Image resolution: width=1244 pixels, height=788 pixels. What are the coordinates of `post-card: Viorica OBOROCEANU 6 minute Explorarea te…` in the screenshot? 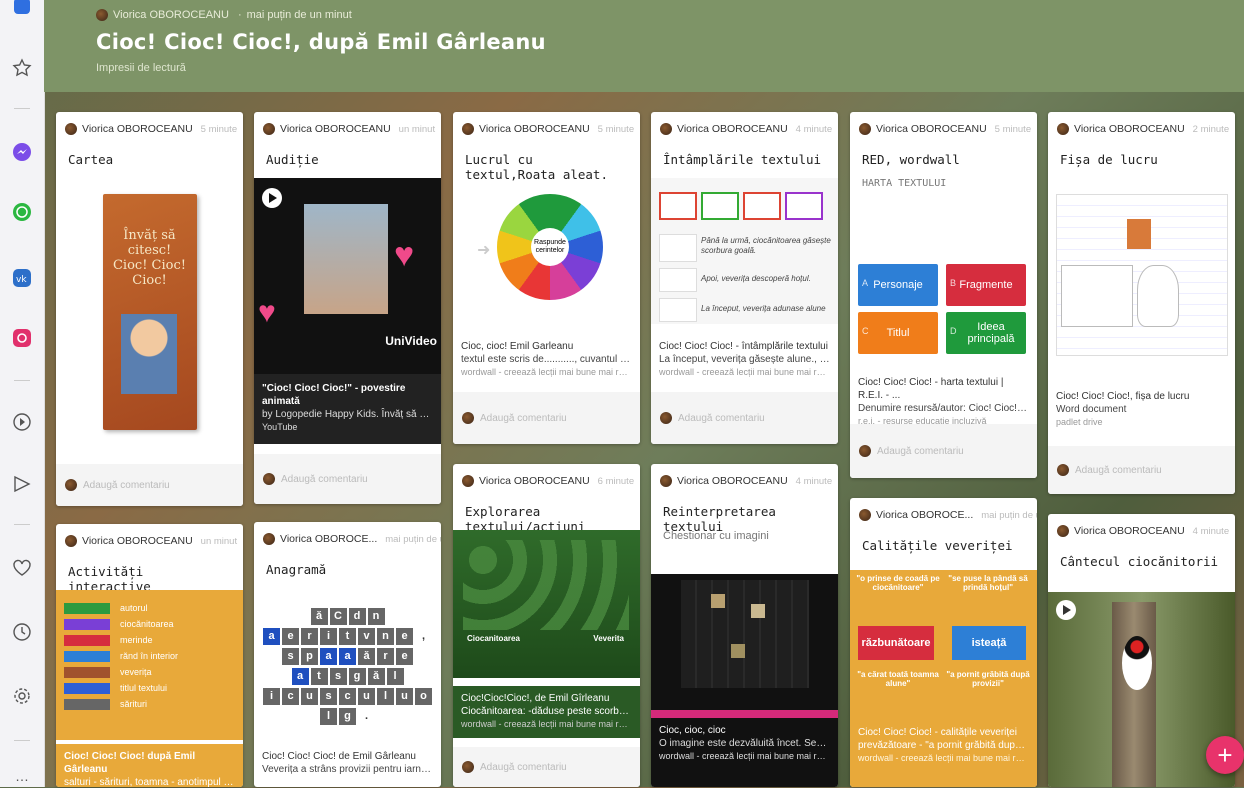 It's located at (546, 625).